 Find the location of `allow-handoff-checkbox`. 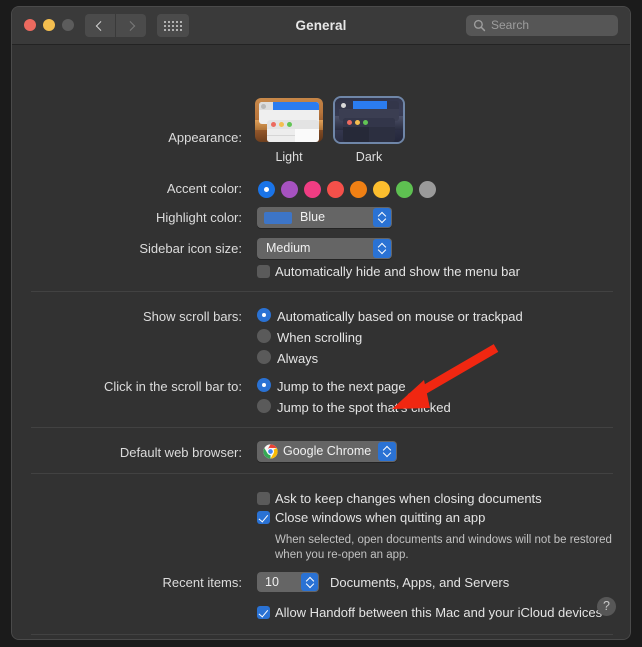

allow-handoff-checkbox is located at coordinates (263, 612).